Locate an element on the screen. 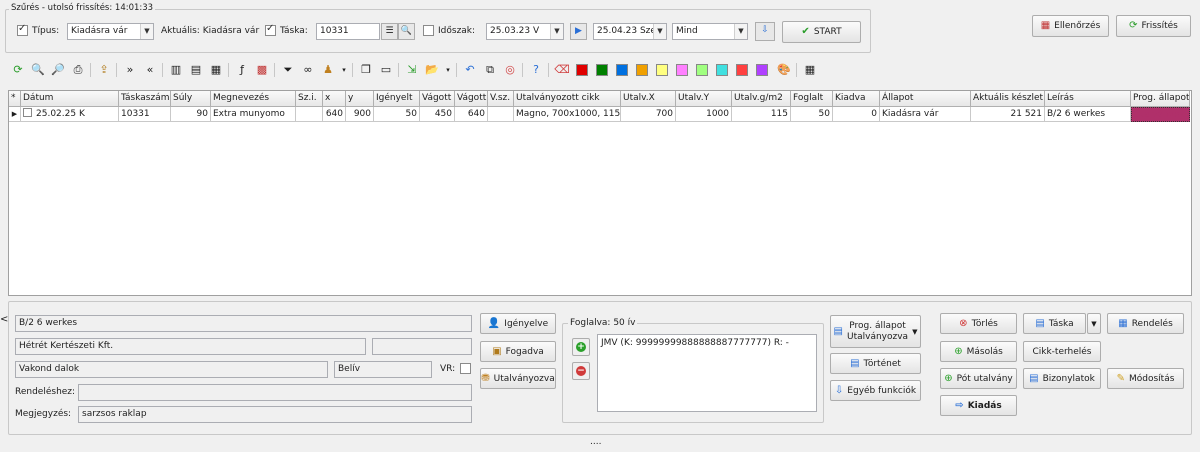 The width and height of the screenshot is (1200, 452). undo-icon: ↶ is located at coordinates (470, 70).